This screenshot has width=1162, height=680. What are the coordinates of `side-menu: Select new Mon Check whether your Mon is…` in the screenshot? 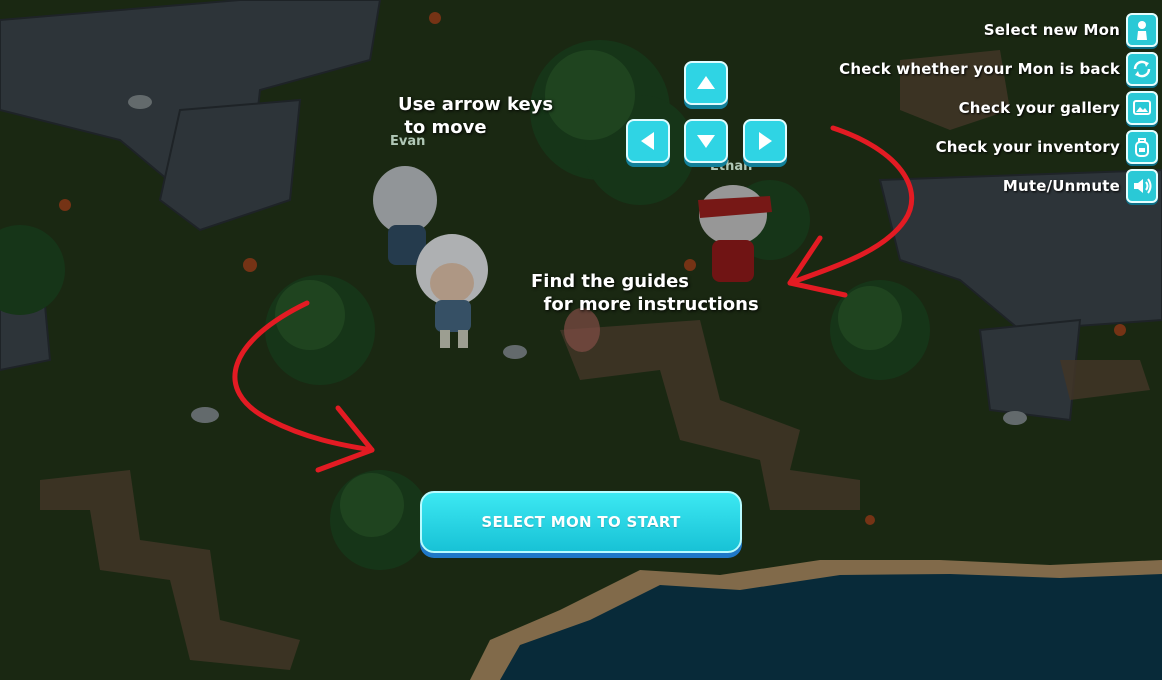 It's located at (993, 107).